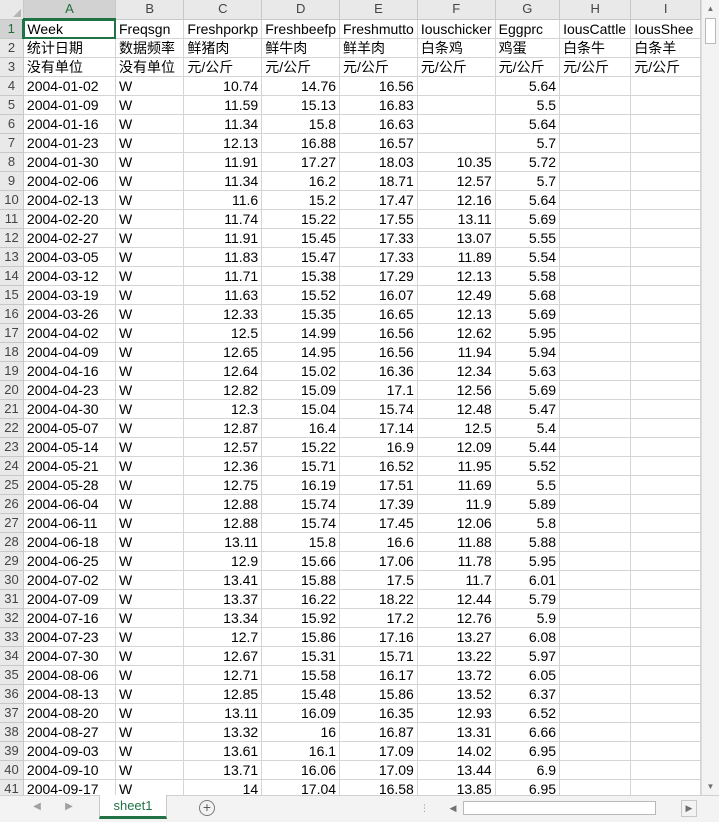  I want to click on cell-i18, so click(665, 352).